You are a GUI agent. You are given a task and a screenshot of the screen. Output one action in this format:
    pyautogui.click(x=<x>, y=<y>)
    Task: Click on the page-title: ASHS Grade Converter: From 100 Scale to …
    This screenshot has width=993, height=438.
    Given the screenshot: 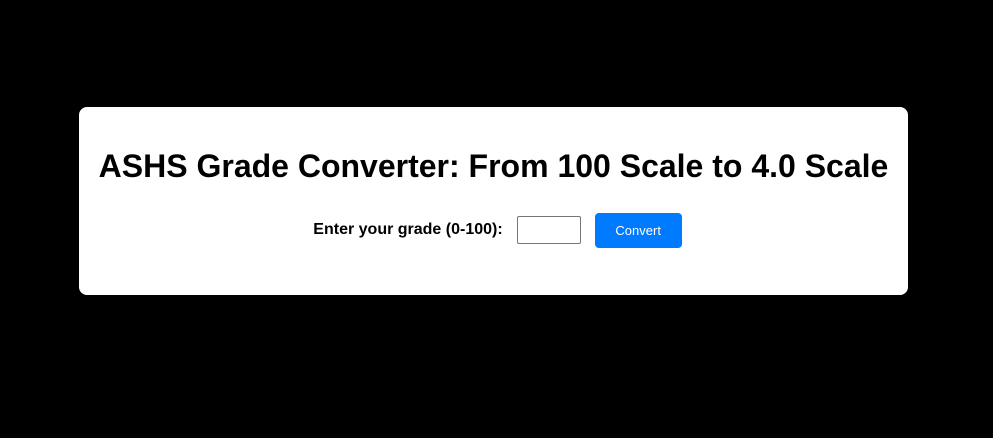 What is the action you would take?
    pyautogui.click(x=493, y=166)
    